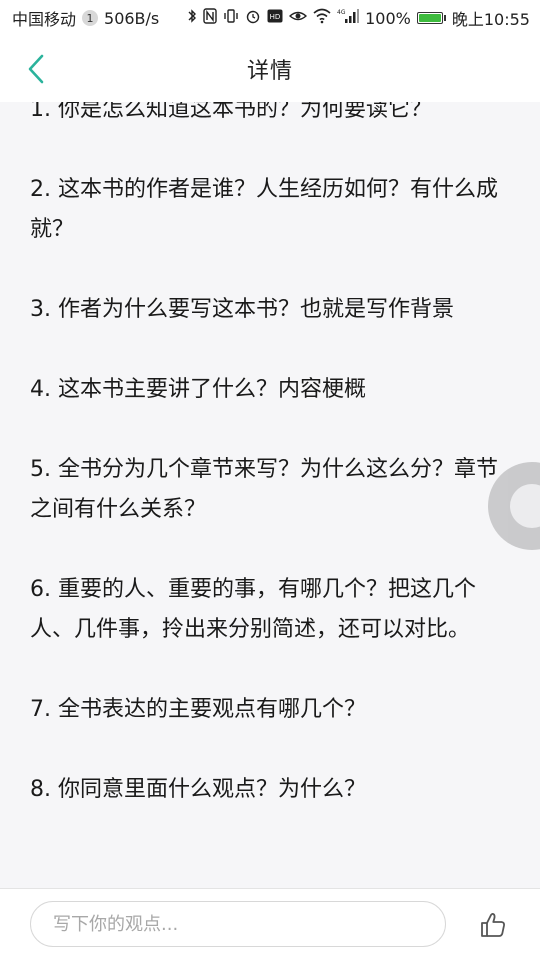 The width and height of the screenshot is (540, 960). I want to click on thumbs-up-icon, so click(493, 924).